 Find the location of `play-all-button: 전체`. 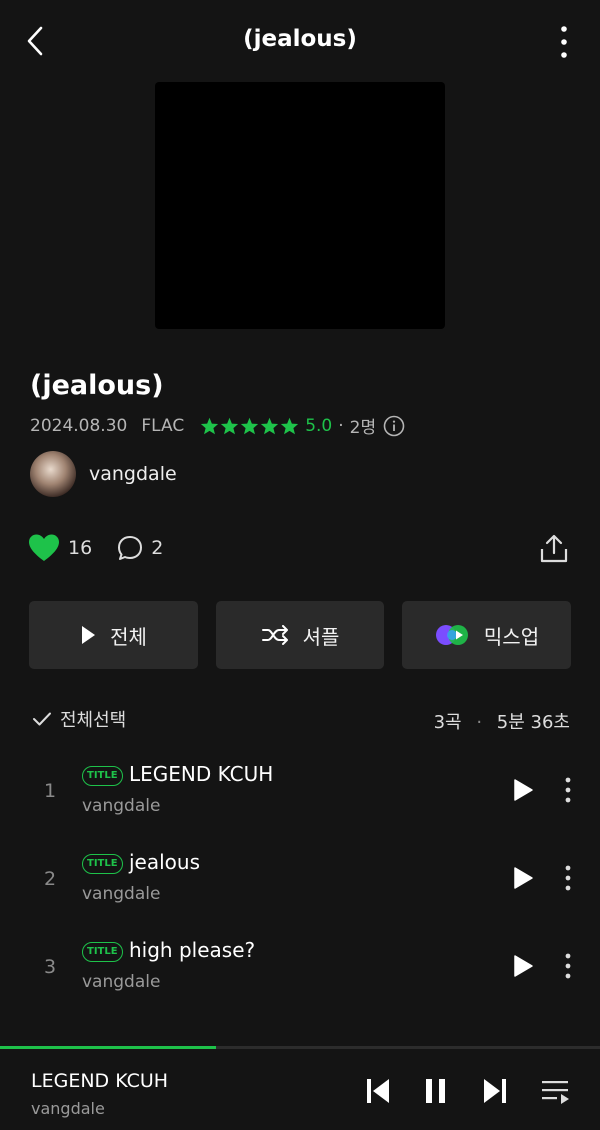

play-all-button: 전체 is located at coordinates (113, 635).